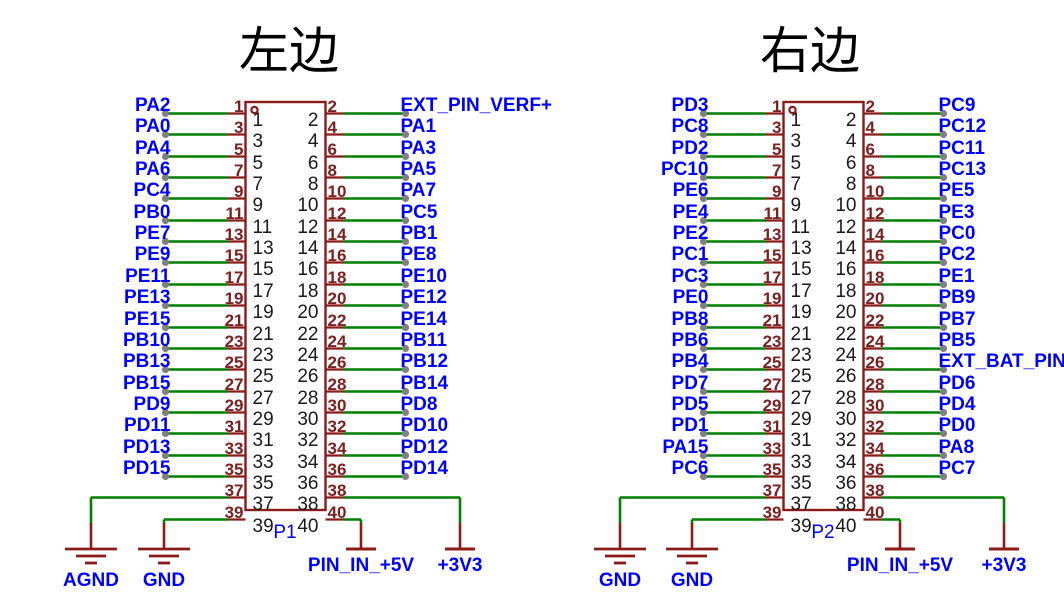 Image resolution: width=1064 pixels, height=614 pixels. Describe the element at coordinates (418, 148) in the screenshot. I see `net-label-PA3: PA3` at that location.